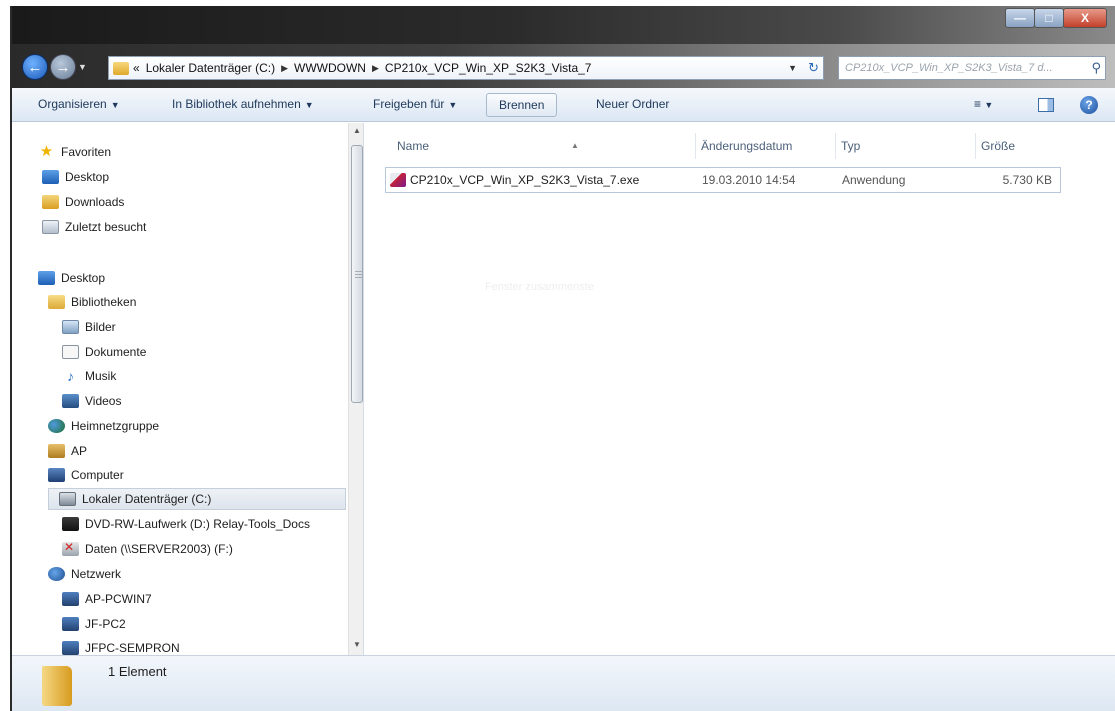 The height and width of the screenshot is (711, 1115). What do you see at coordinates (202, 227) in the screenshot?
I see `nav-recent: Zuletzt besucht` at bounding box center [202, 227].